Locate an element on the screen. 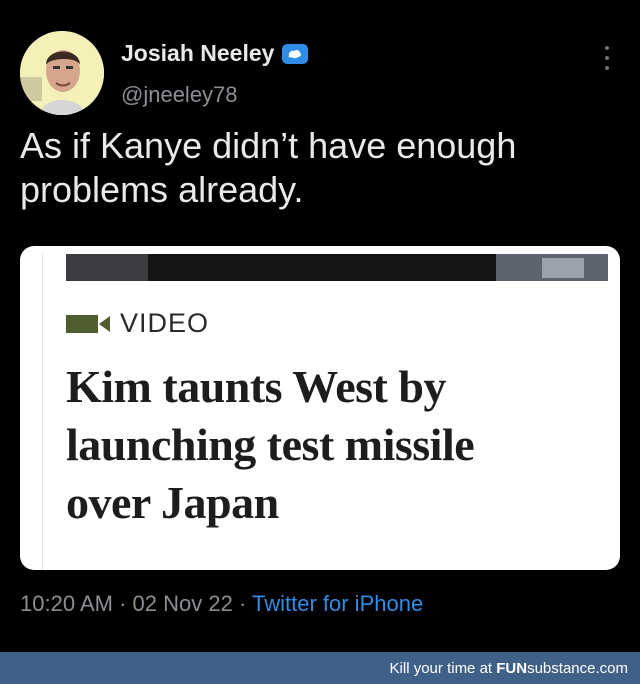 This screenshot has height=684, width=640. watermark-prefix: Kill your time at is located at coordinates (441, 668).